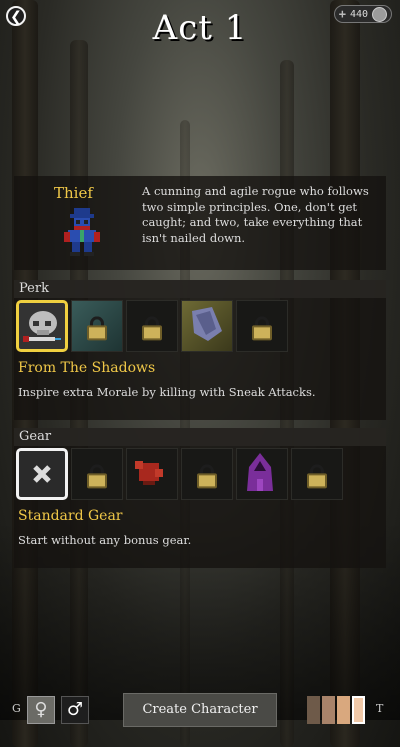 The width and height of the screenshot is (400, 747). What do you see at coordinates (358, 14) in the screenshot?
I see `currency-amount: 440` at bounding box center [358, 14].